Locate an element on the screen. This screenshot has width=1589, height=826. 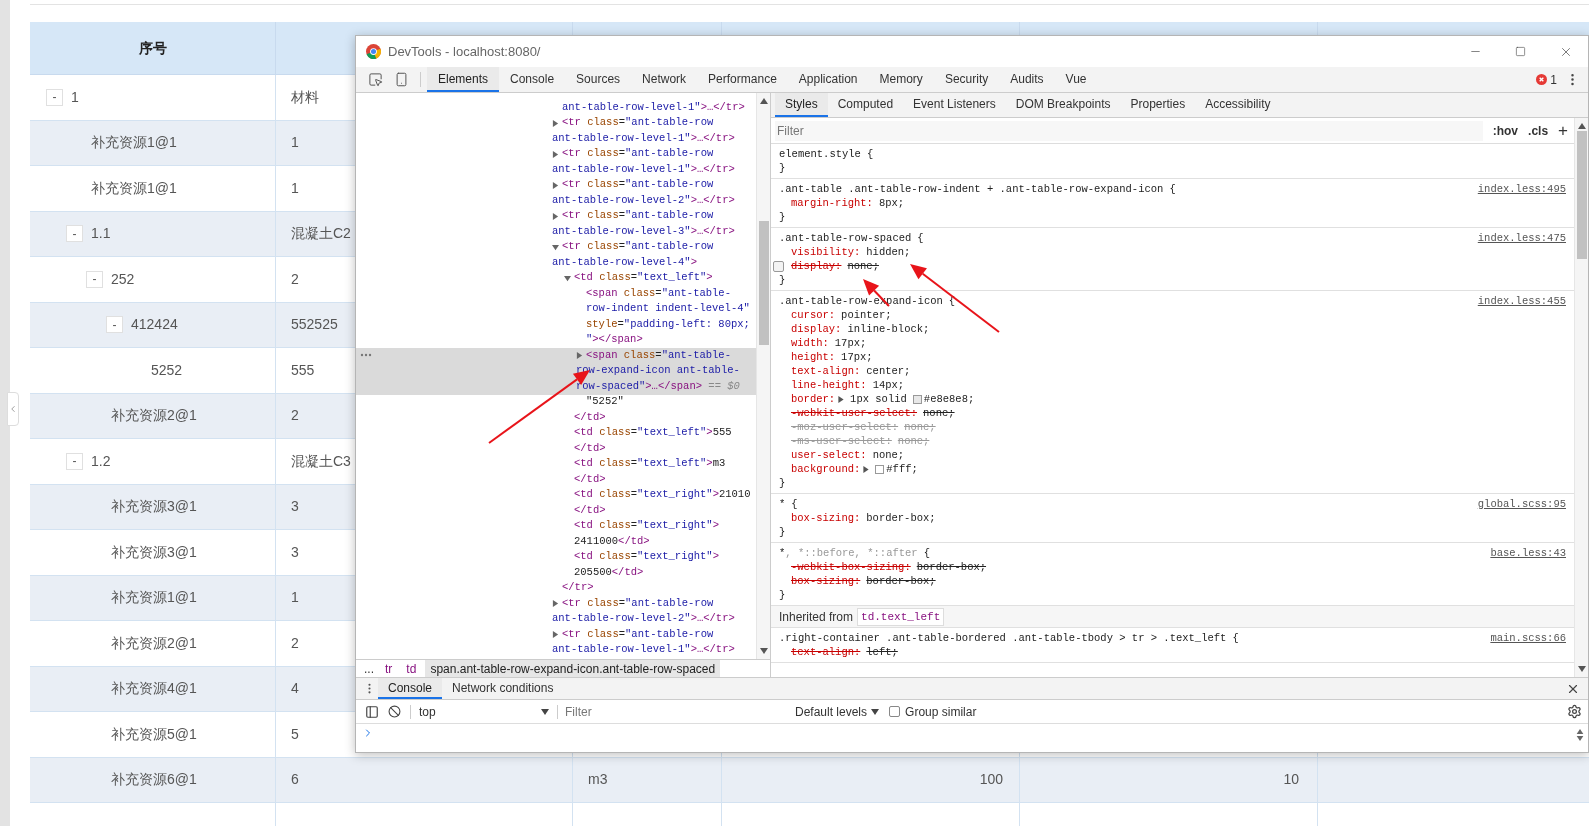
drawer-tab: Console is located at coordinates (410, 688).